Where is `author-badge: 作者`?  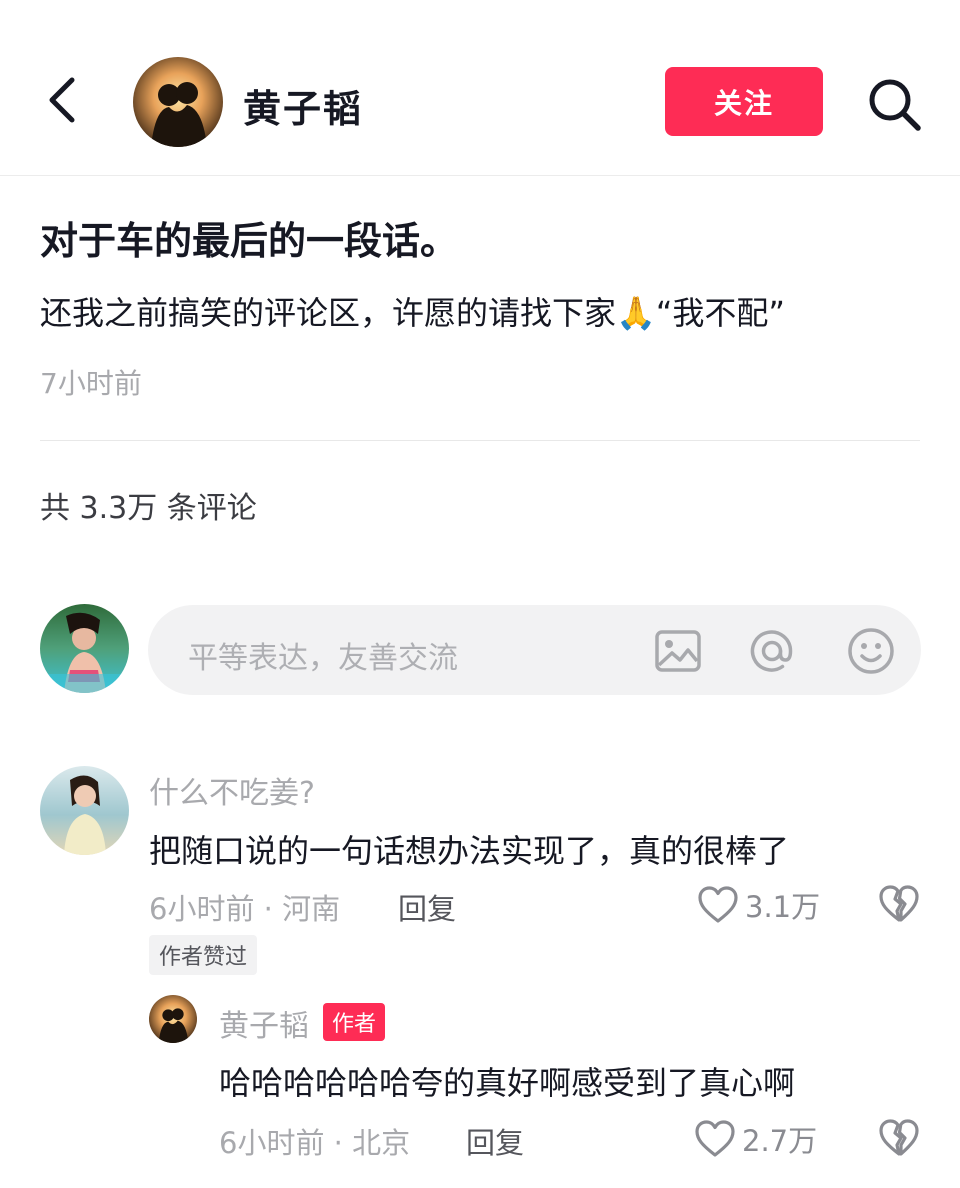 author-badge: 作者 is located at coordinates (354, 1022).